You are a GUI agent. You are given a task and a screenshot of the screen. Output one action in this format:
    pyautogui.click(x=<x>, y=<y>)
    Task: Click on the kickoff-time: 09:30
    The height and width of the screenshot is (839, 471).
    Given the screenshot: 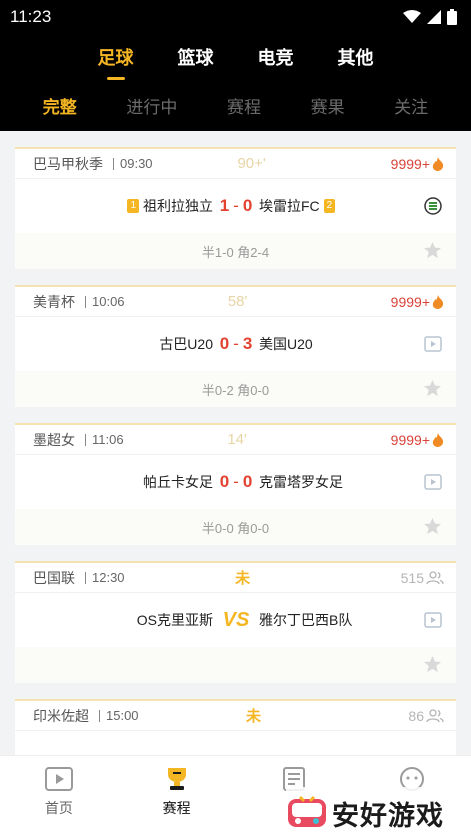 What is the action you would take?
    pyautogui.click(x=133, y=163)
    